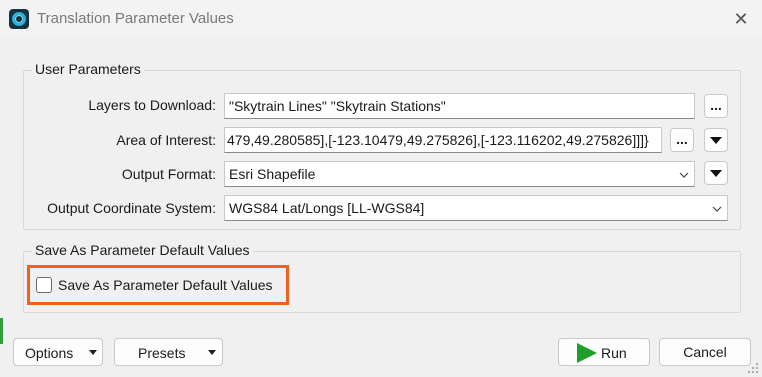 This screenshot has height=377, width=762. I want to click on presets-button: Presets, so click(168, 352).